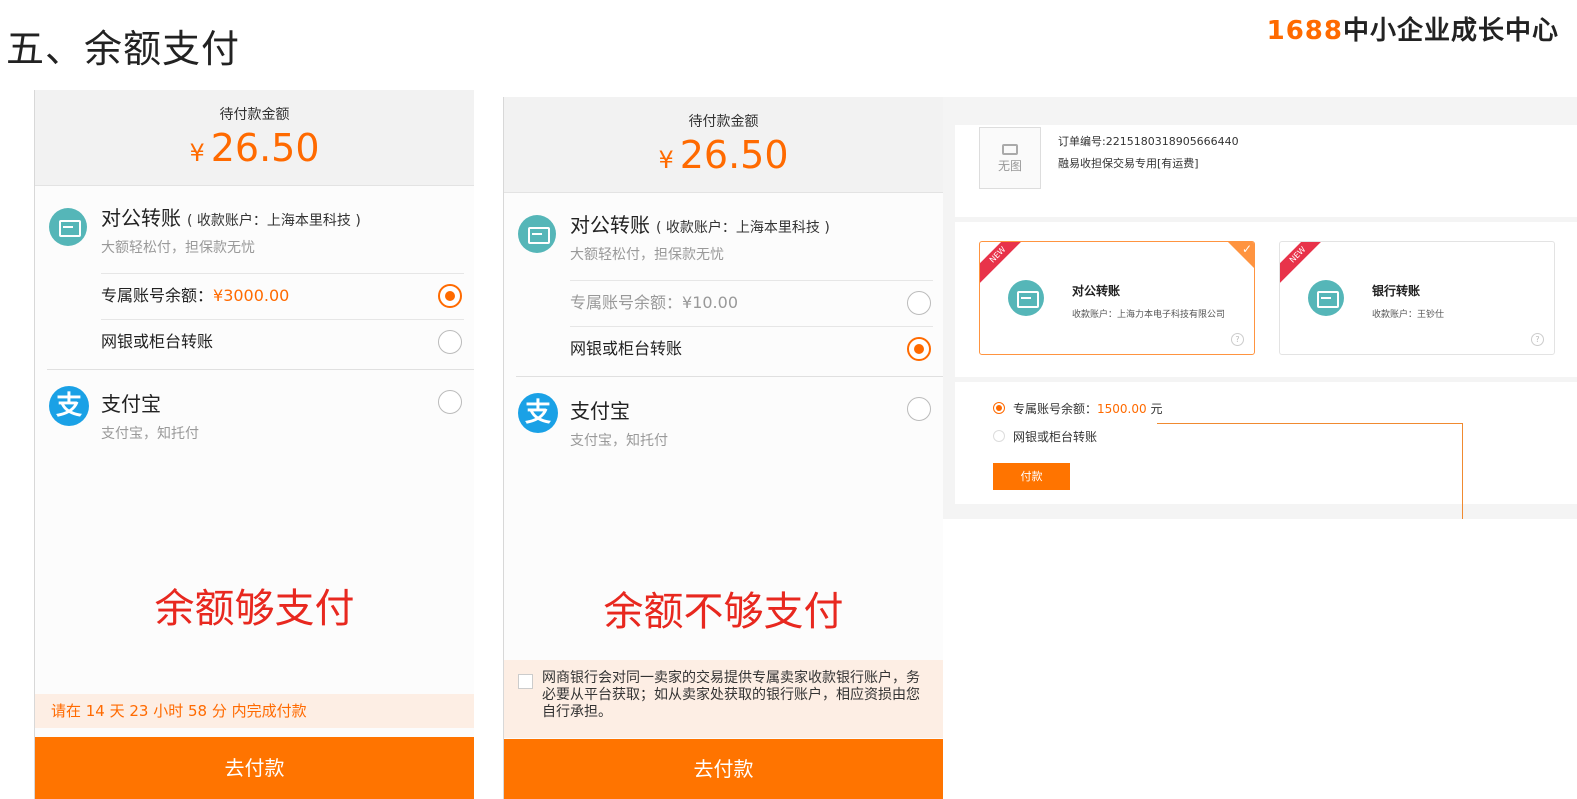 The width and height of the screenshot is (1577, 799). What do you see at coordinates (710, 302) in the screenshot?
I see `balance-value: ¥10.00` at bounding box center [710, 302].